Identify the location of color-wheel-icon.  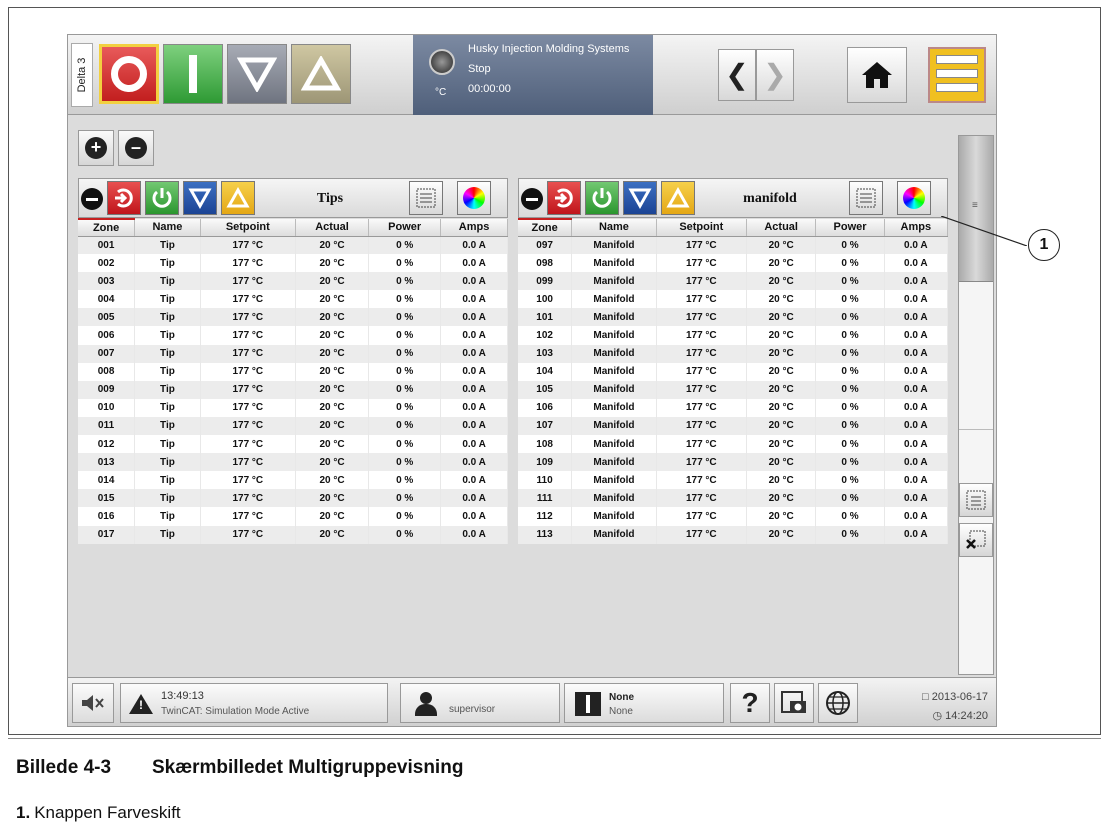
(474, 198).